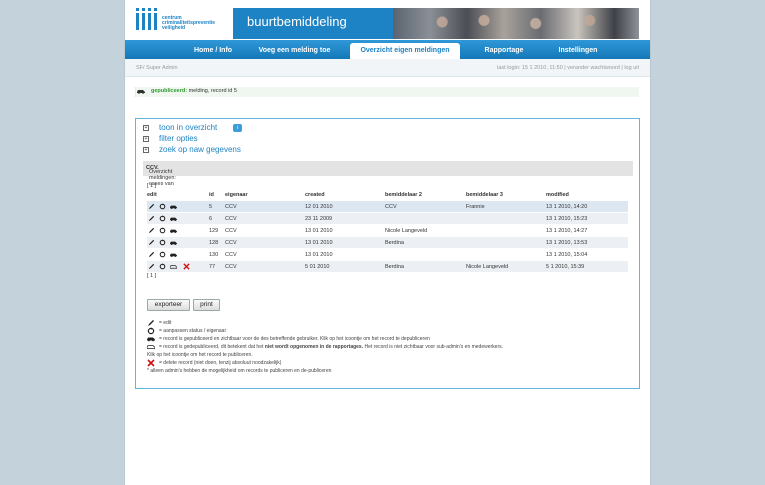 This screenshot has width=765, height=485. What do you see at coordinates (297, 21) in the screenshot?
I see `site-title: buurtbemiddeling` at bounding box center [297, 21].